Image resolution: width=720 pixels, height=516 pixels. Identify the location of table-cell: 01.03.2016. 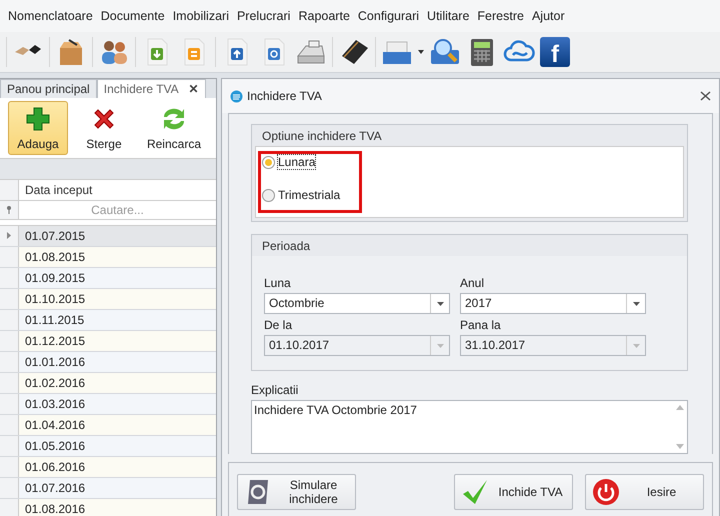
(117, 404).